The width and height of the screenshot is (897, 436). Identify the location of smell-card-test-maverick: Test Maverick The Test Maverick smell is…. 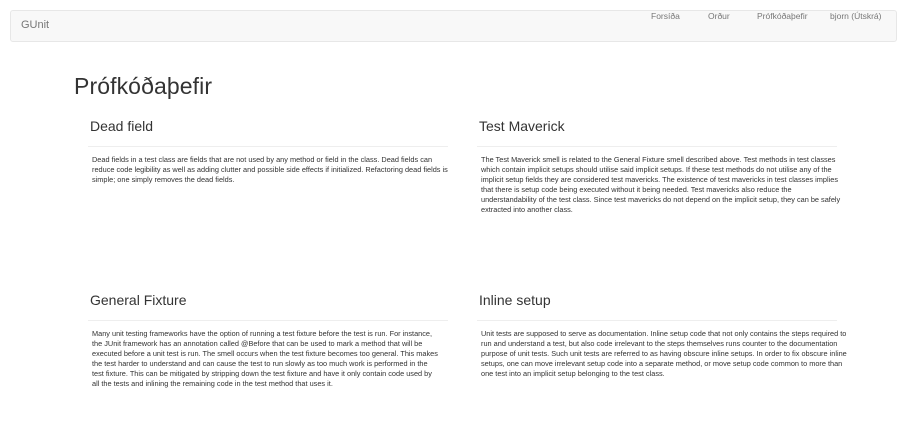
(658, 166).